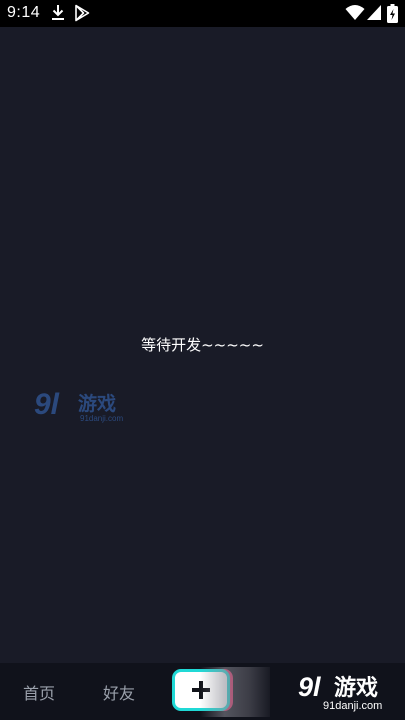 Image resolution: width=405 pixels, height=720 pixels. What do you see at coordinates (235, 692) in the screenshot?
I see `watermark-overlay` at bounding box center [235, 692].